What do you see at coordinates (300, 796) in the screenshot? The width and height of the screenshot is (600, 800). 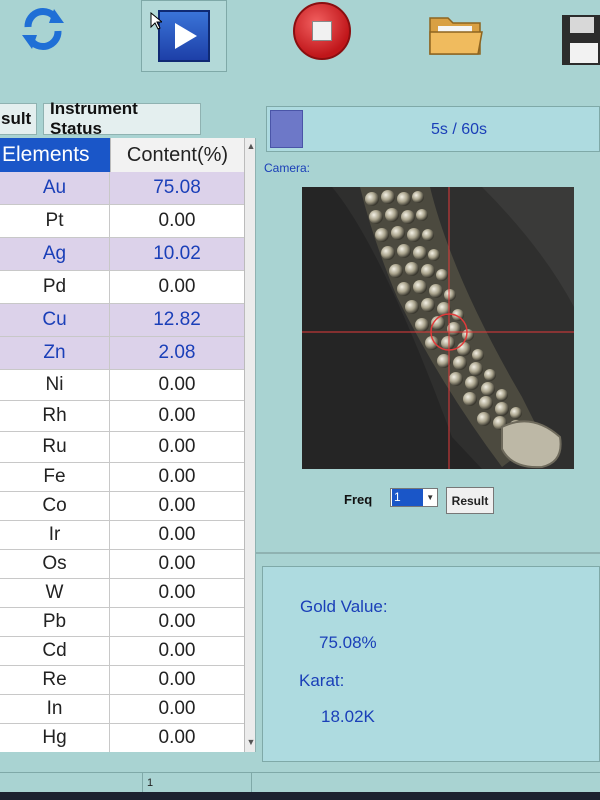 I see `taskbar` at bounding box center [300, 796].